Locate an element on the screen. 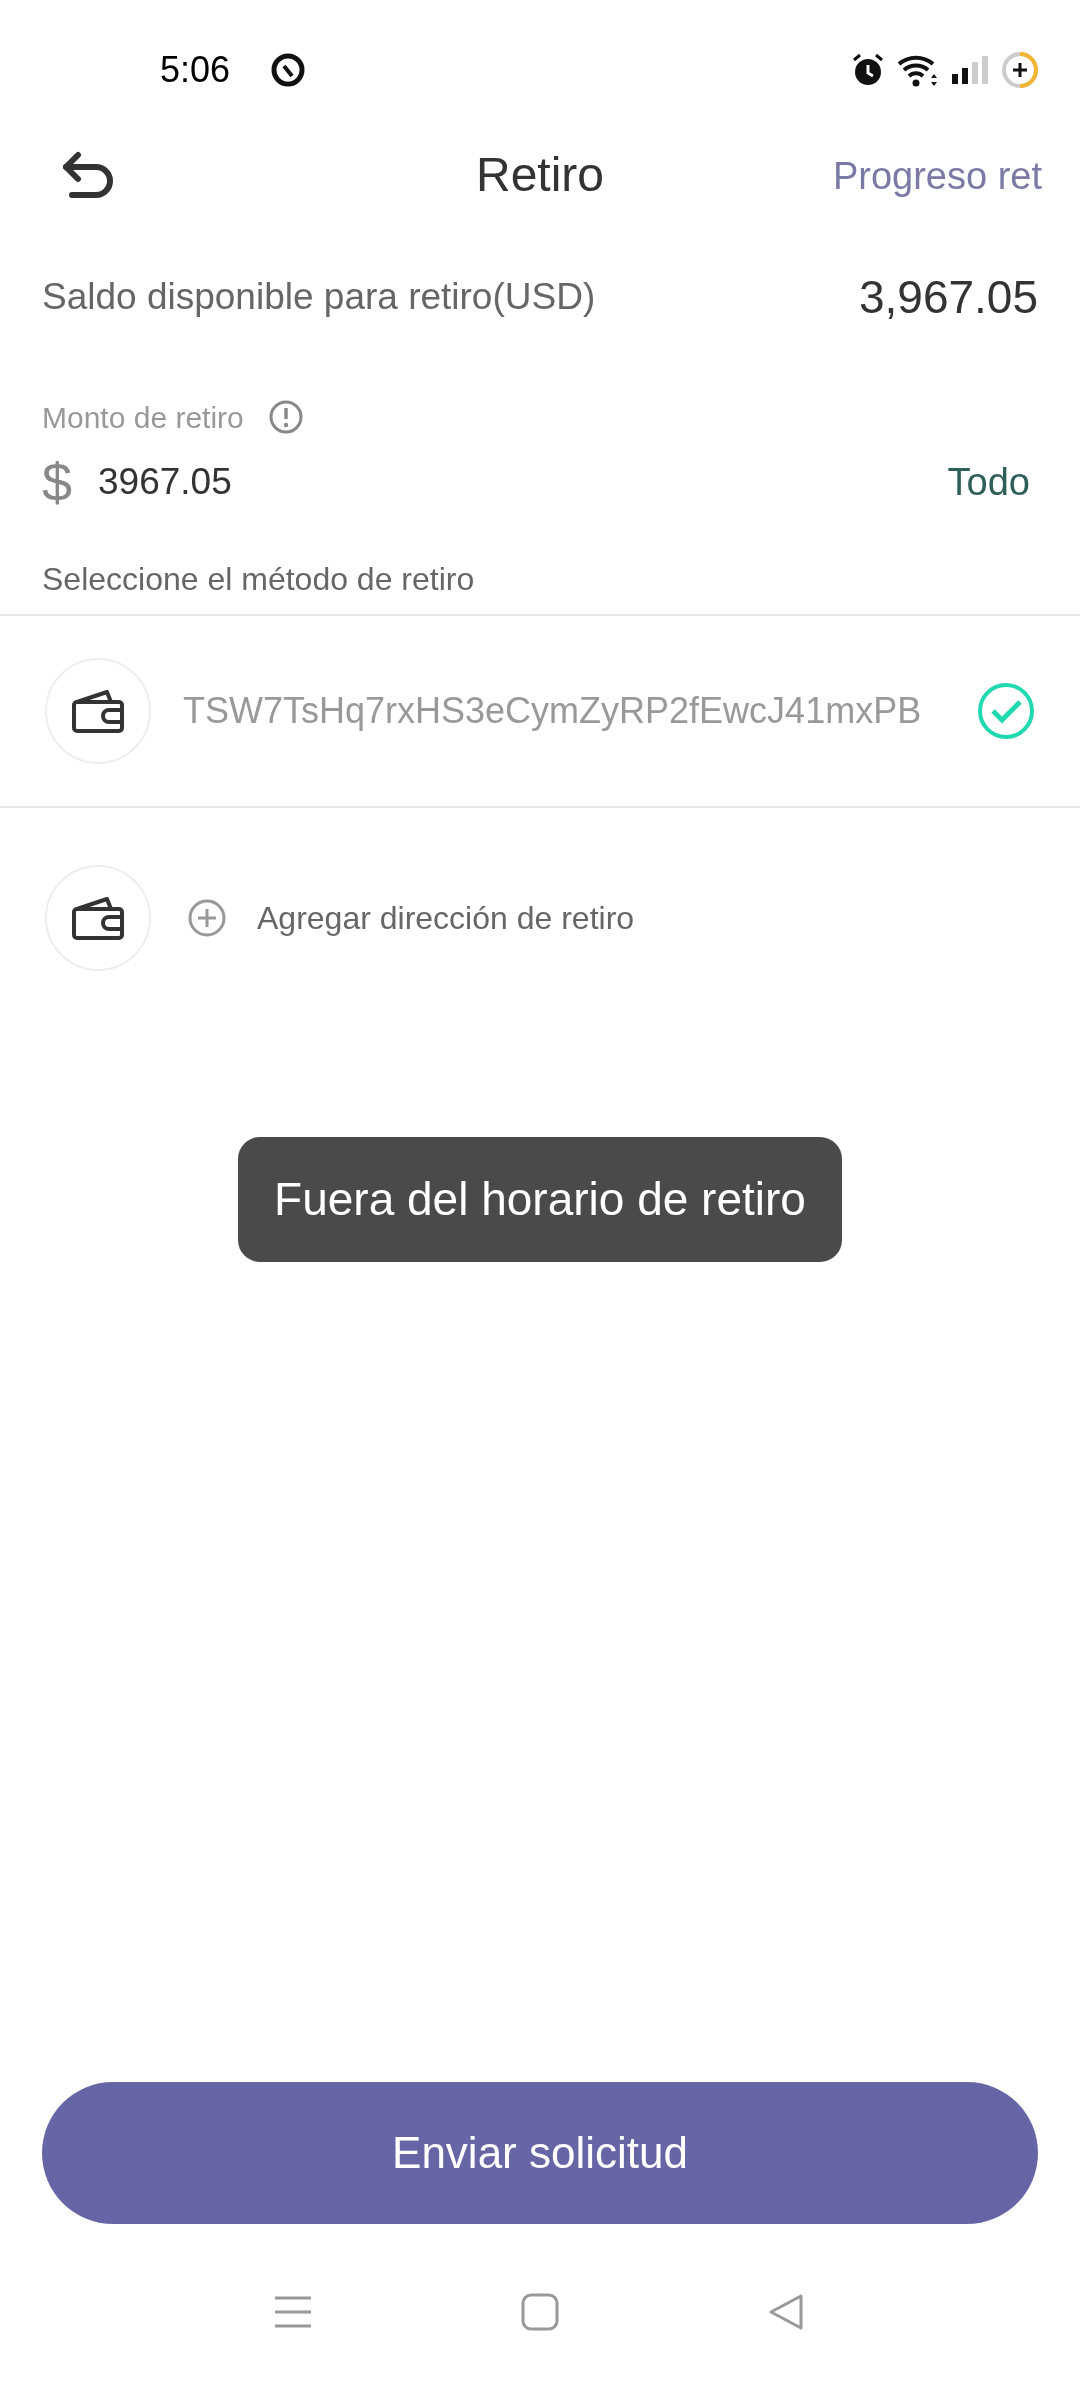 The height and width of the screenshot is (2400, 1080). alarm-icon is located at coordinates (868, 70).